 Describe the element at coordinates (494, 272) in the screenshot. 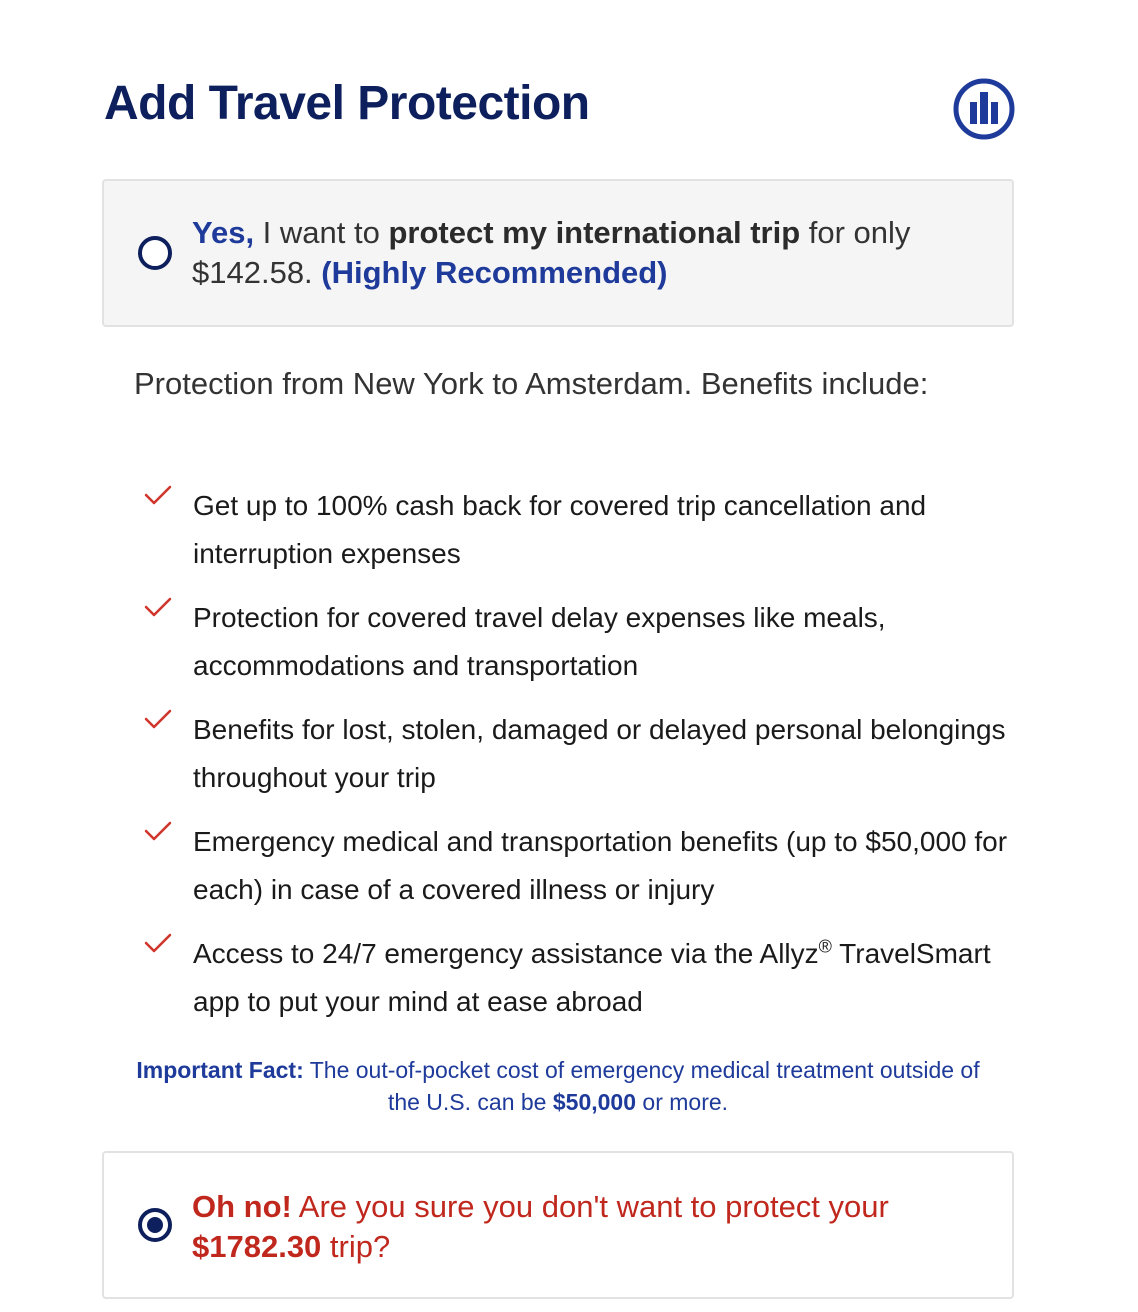

I see `highly-recommended-label: (Highly Recommended)` at that location.